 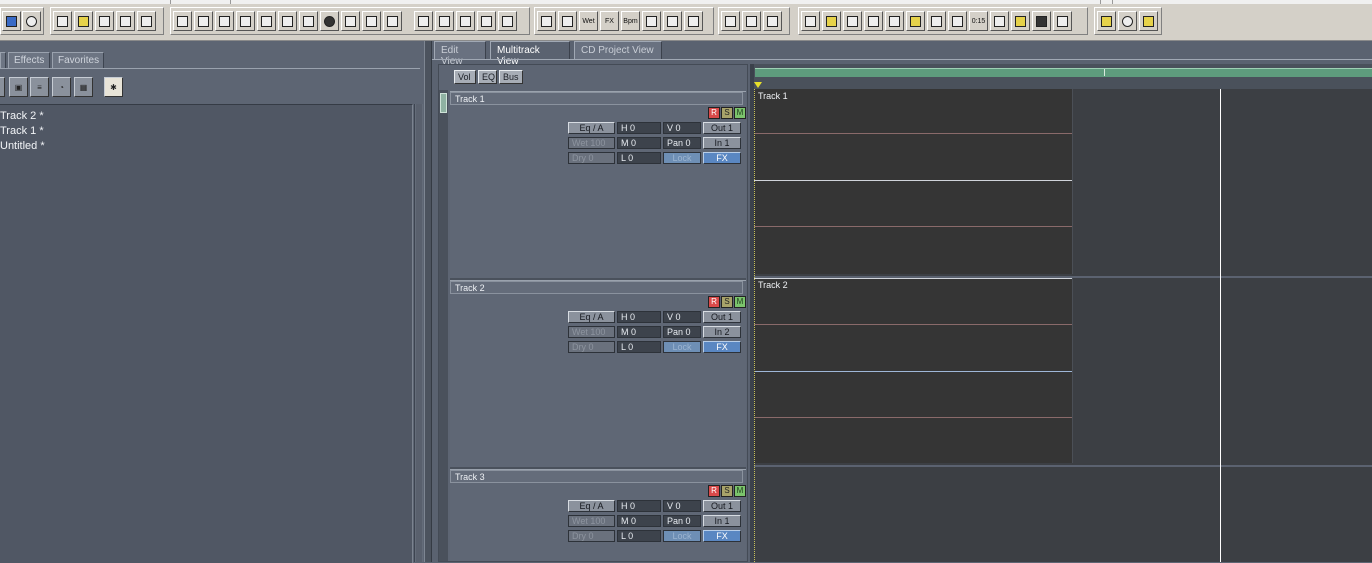 I want to click on time-ruler, so click(x=1063, y=76).